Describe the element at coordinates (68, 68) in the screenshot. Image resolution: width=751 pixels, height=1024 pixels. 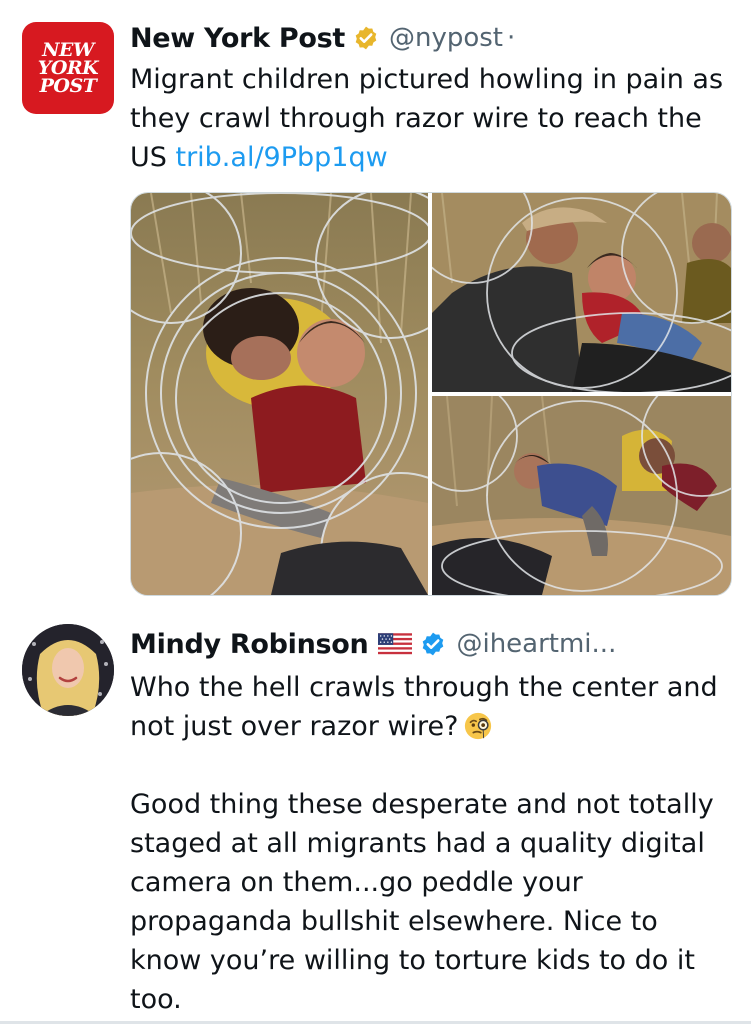
I see `nypost-avatar: NEW YORK POST` at that location.